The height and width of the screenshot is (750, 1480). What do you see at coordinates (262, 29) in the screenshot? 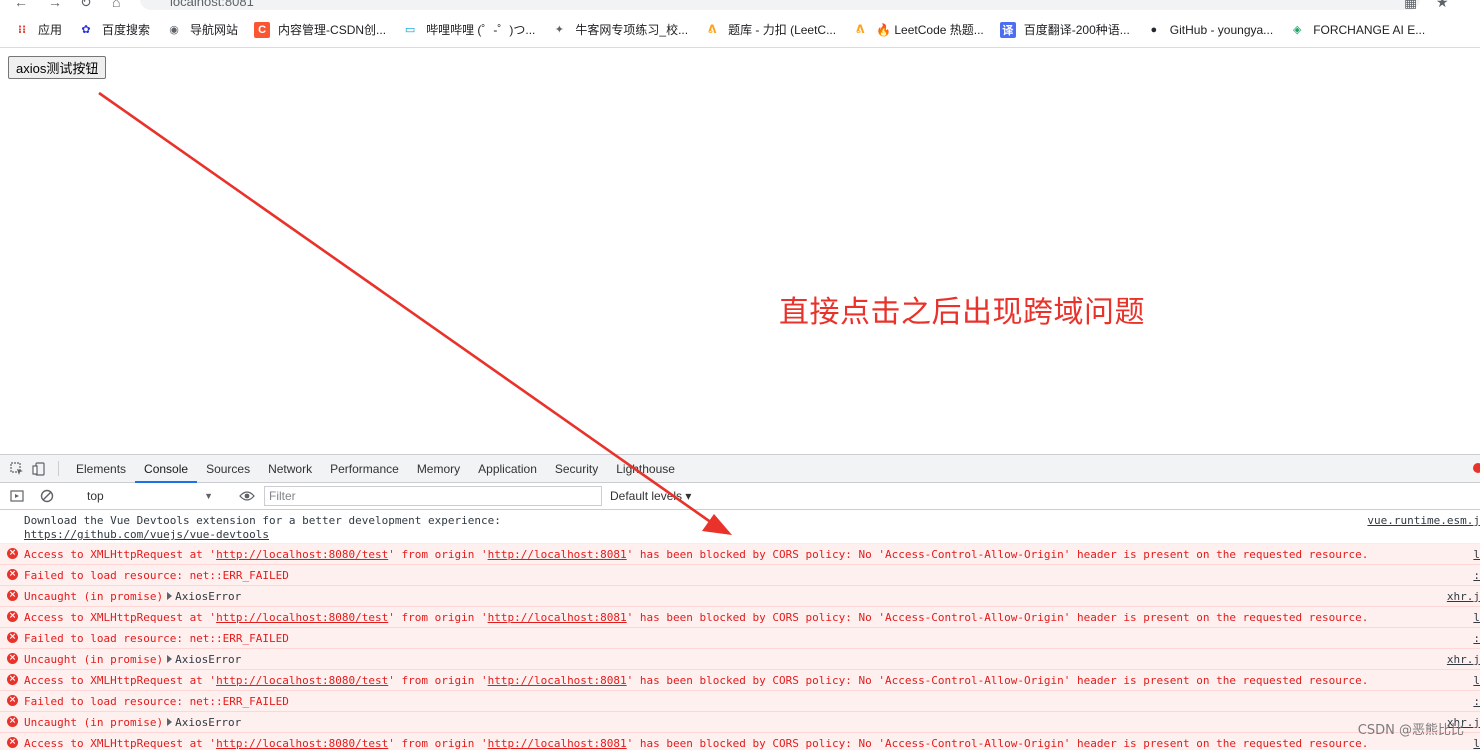
I see `csdn-c-icon: C` at bounding box center [262, 29].